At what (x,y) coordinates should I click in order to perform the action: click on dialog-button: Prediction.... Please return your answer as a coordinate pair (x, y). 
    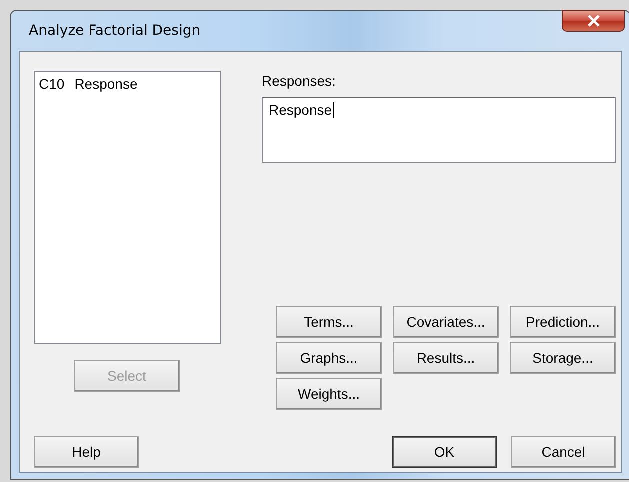
    Looking at the image, I should click on (563, 322).